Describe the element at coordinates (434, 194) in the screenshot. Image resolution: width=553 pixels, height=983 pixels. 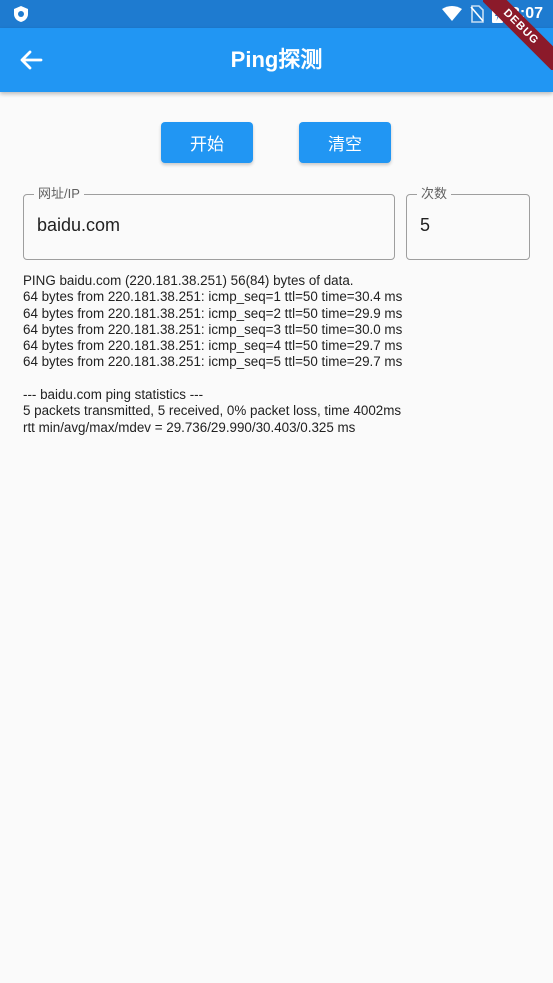
I see `count-field-label: 次数` at that location.